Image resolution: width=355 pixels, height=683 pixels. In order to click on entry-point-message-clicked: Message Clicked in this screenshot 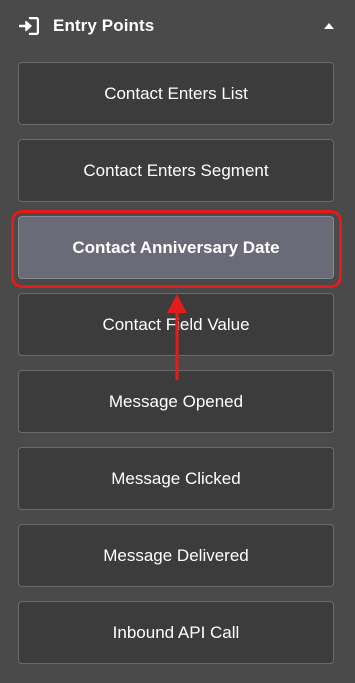, I will do `click(176, 478)`.